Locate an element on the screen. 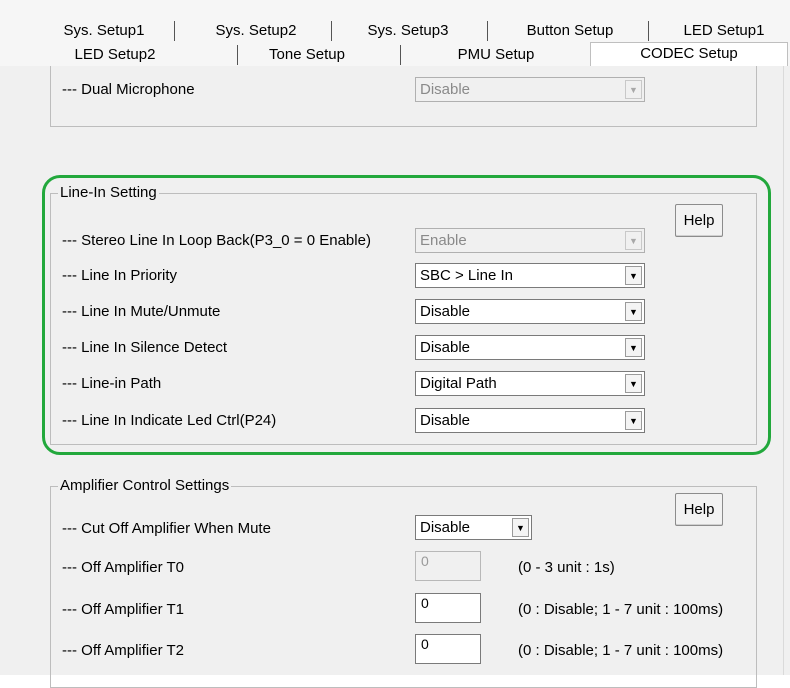  dual-microphone-value: Disable is located at coordinates (445, 89).